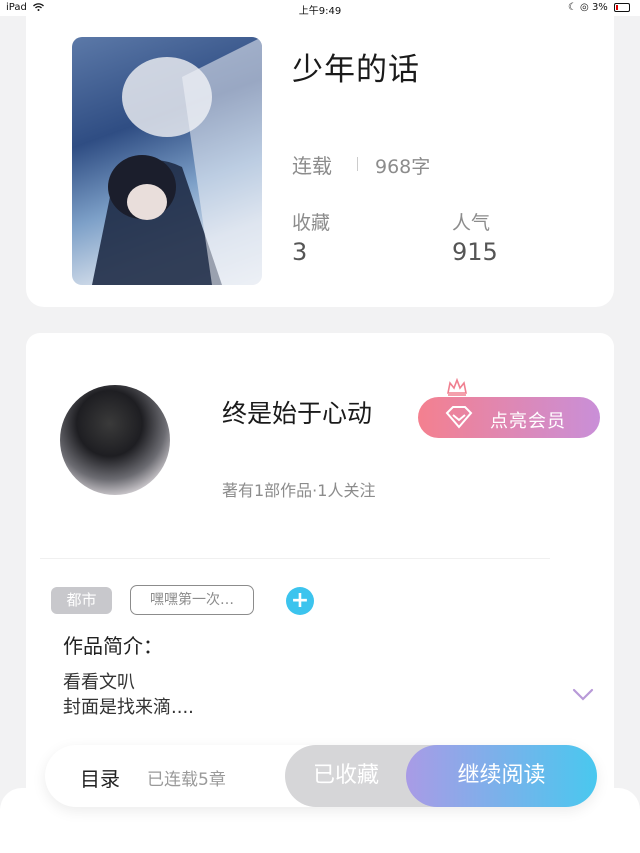 This screenshot has width=640, height=853. I want to click on moon-icon: ☾, so click(572, 7).